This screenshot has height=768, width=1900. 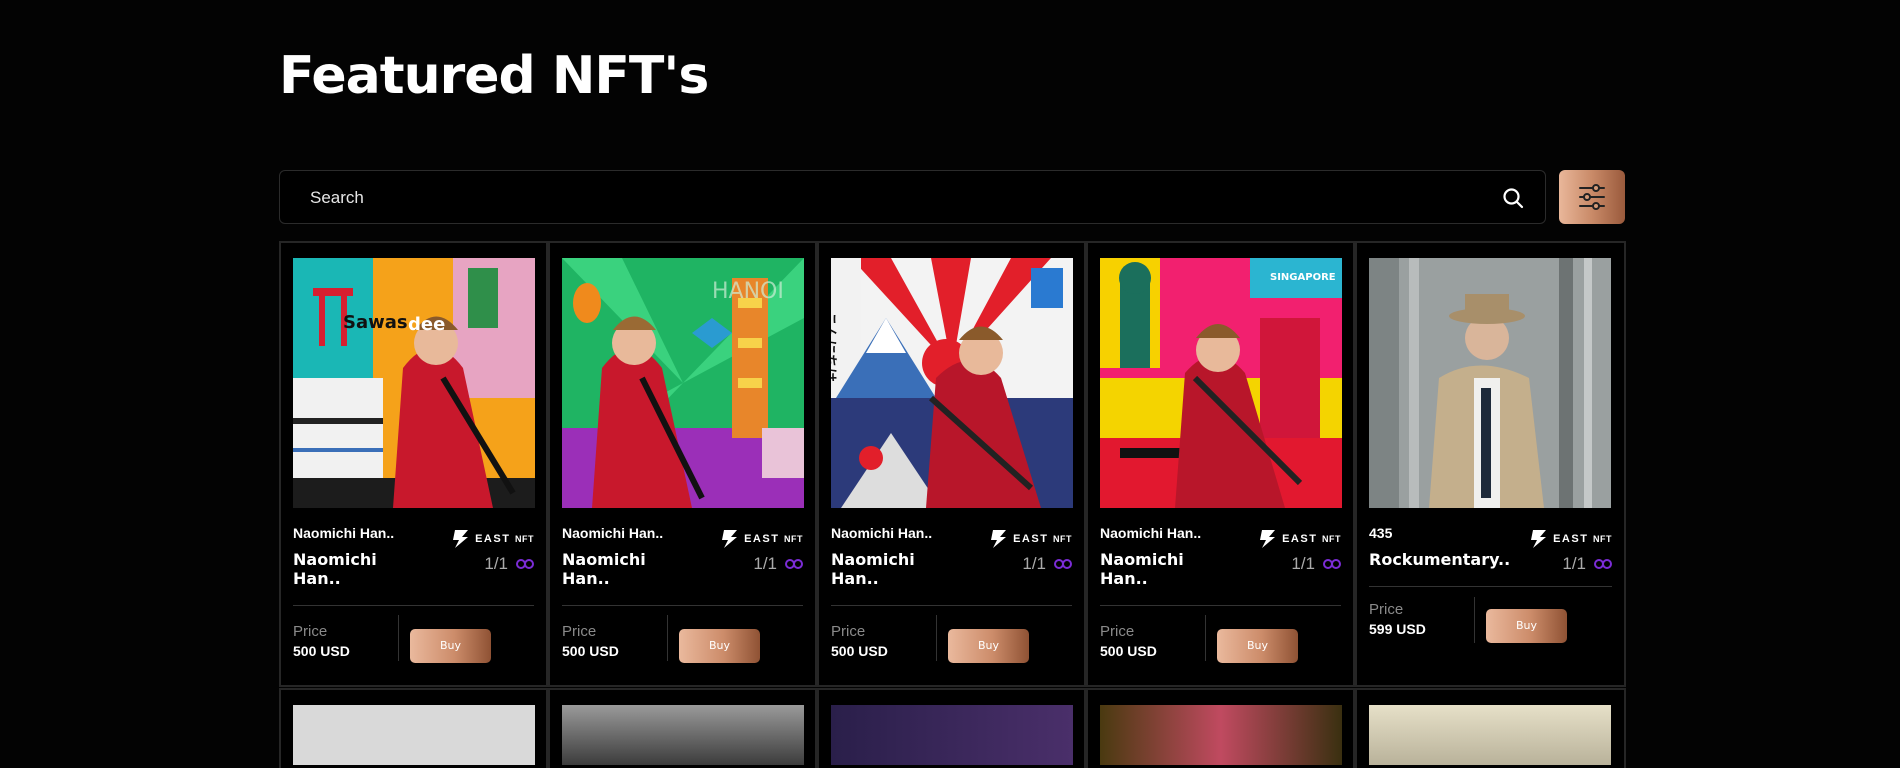 I want to click on creator-name: 435, so click(x=1381, y=533).